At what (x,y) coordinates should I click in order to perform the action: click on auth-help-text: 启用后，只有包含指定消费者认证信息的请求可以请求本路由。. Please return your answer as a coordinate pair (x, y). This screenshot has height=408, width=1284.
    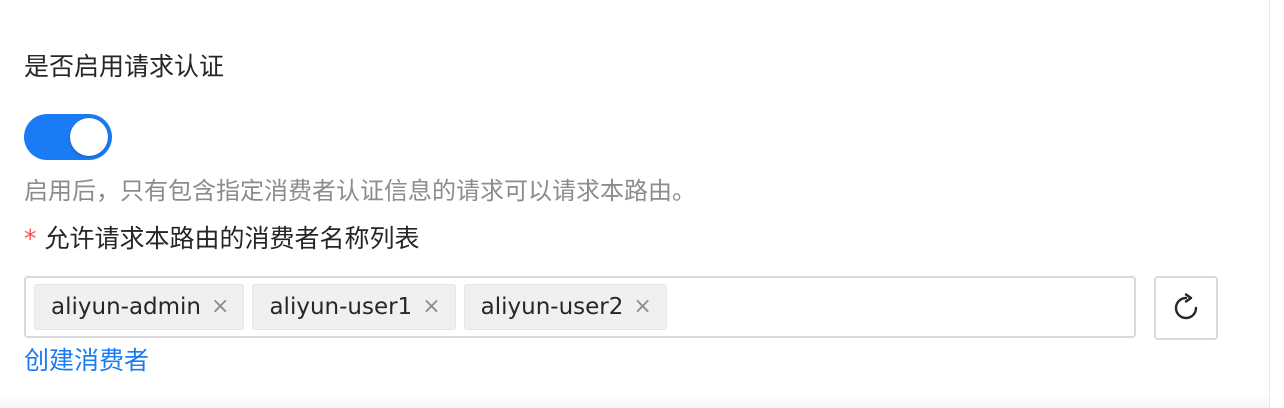
    Looking at the image, I should click on (360, 191).